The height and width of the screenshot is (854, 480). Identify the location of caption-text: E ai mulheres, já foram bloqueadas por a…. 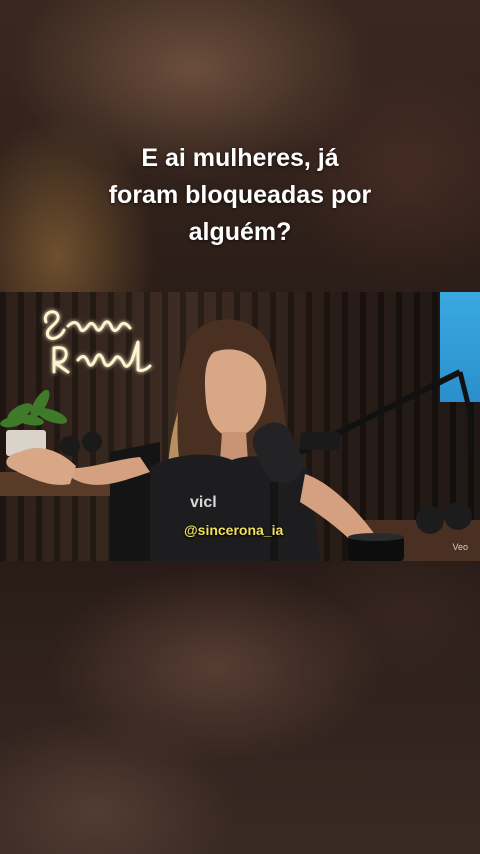
(240, 195).